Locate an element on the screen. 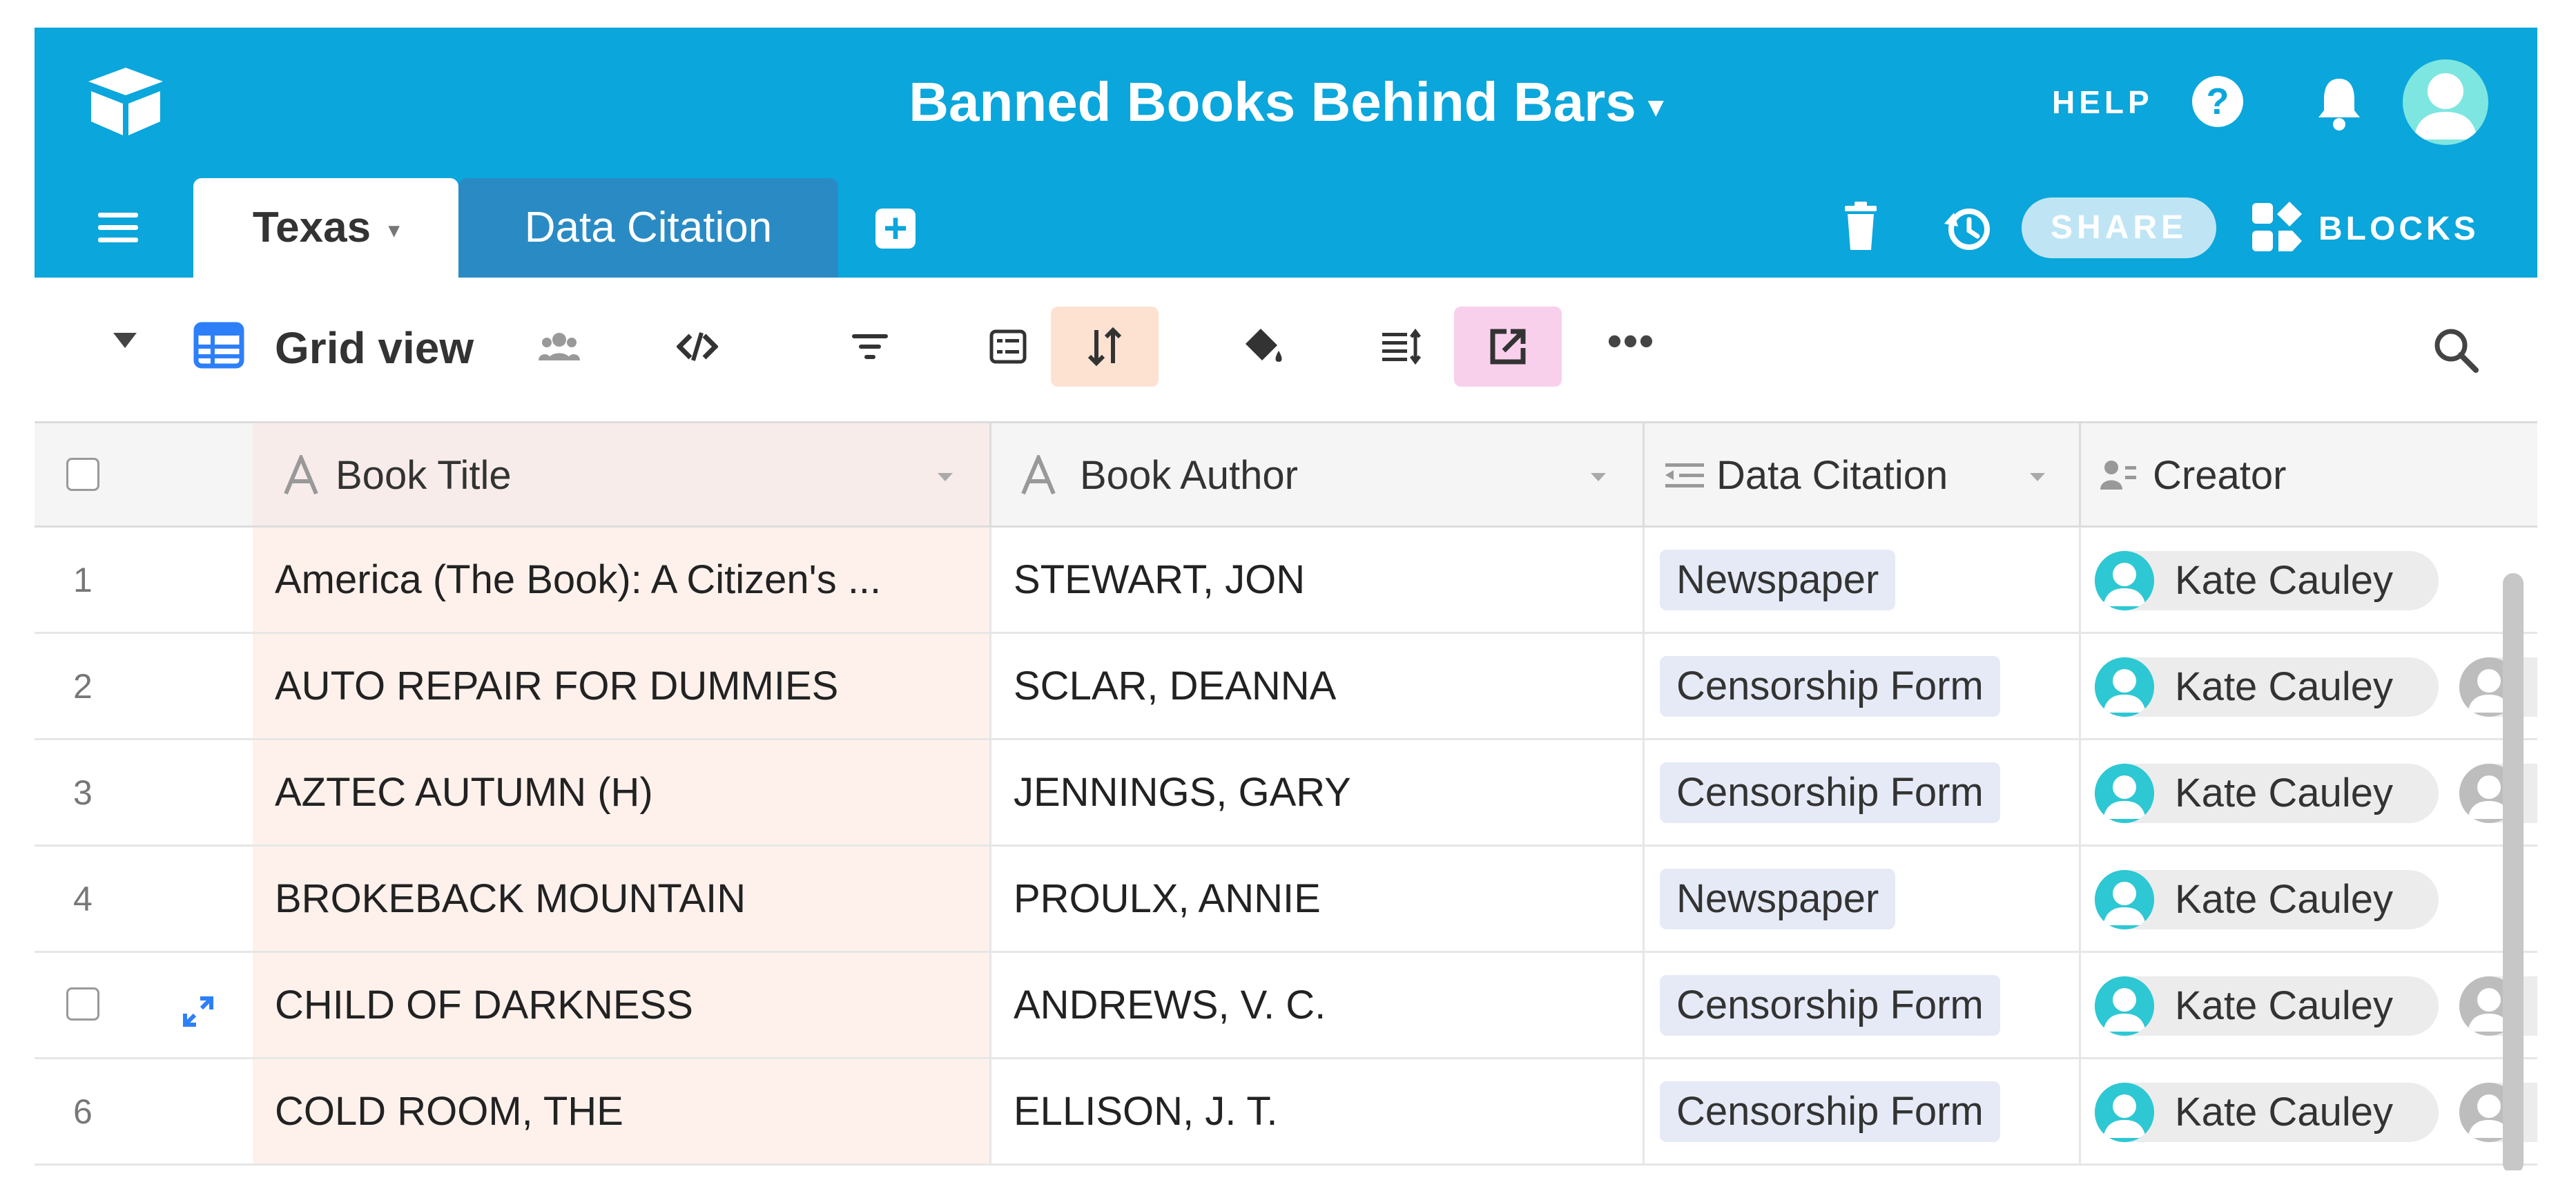  add-table-icon: + is located at coordinates (896, 228).